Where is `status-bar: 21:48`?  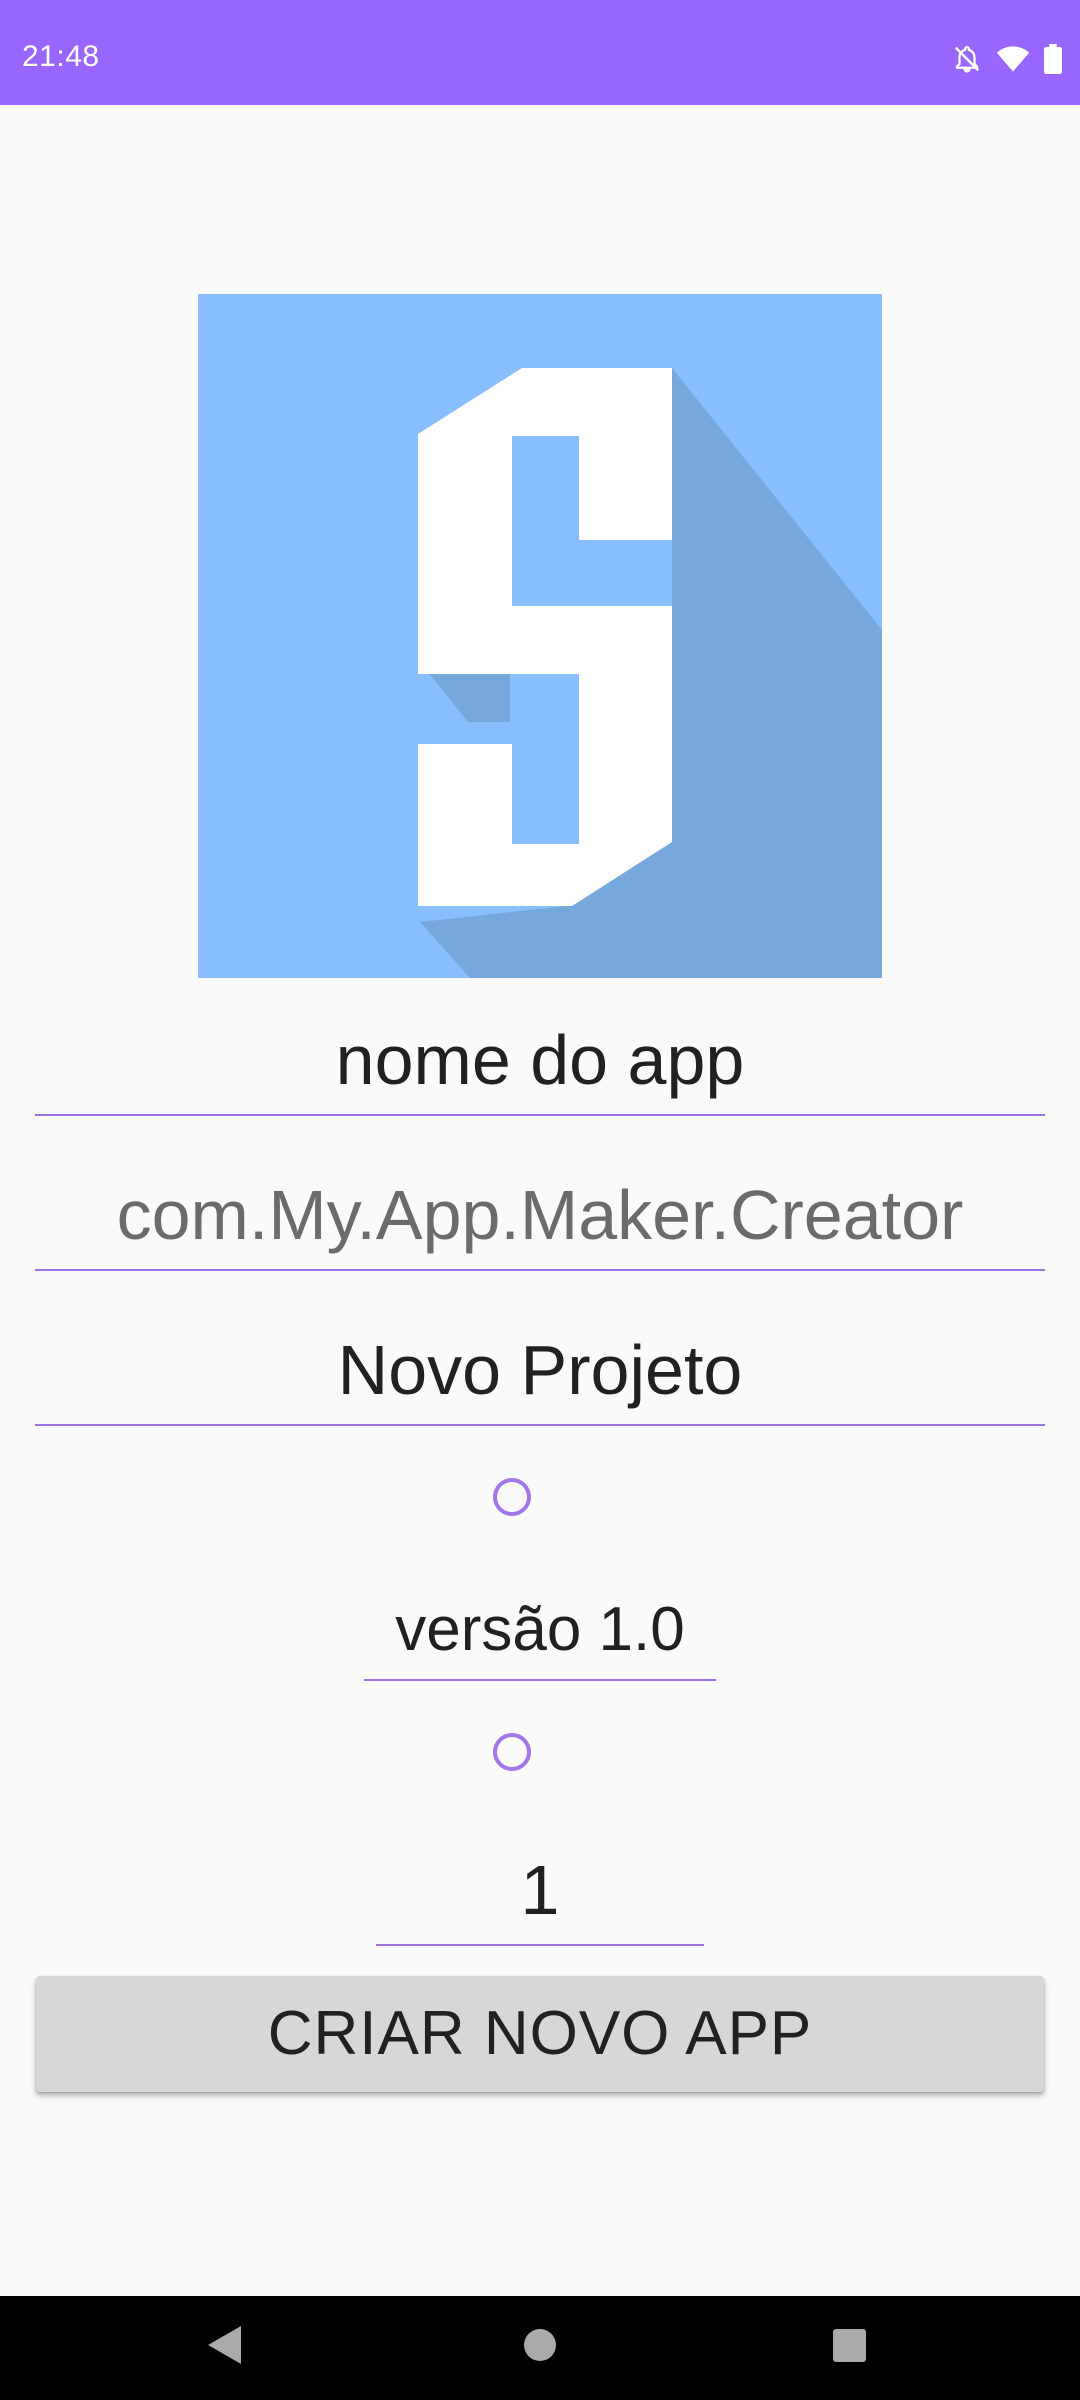
status-bar: 21:48 is located at coordinates (540, 52).